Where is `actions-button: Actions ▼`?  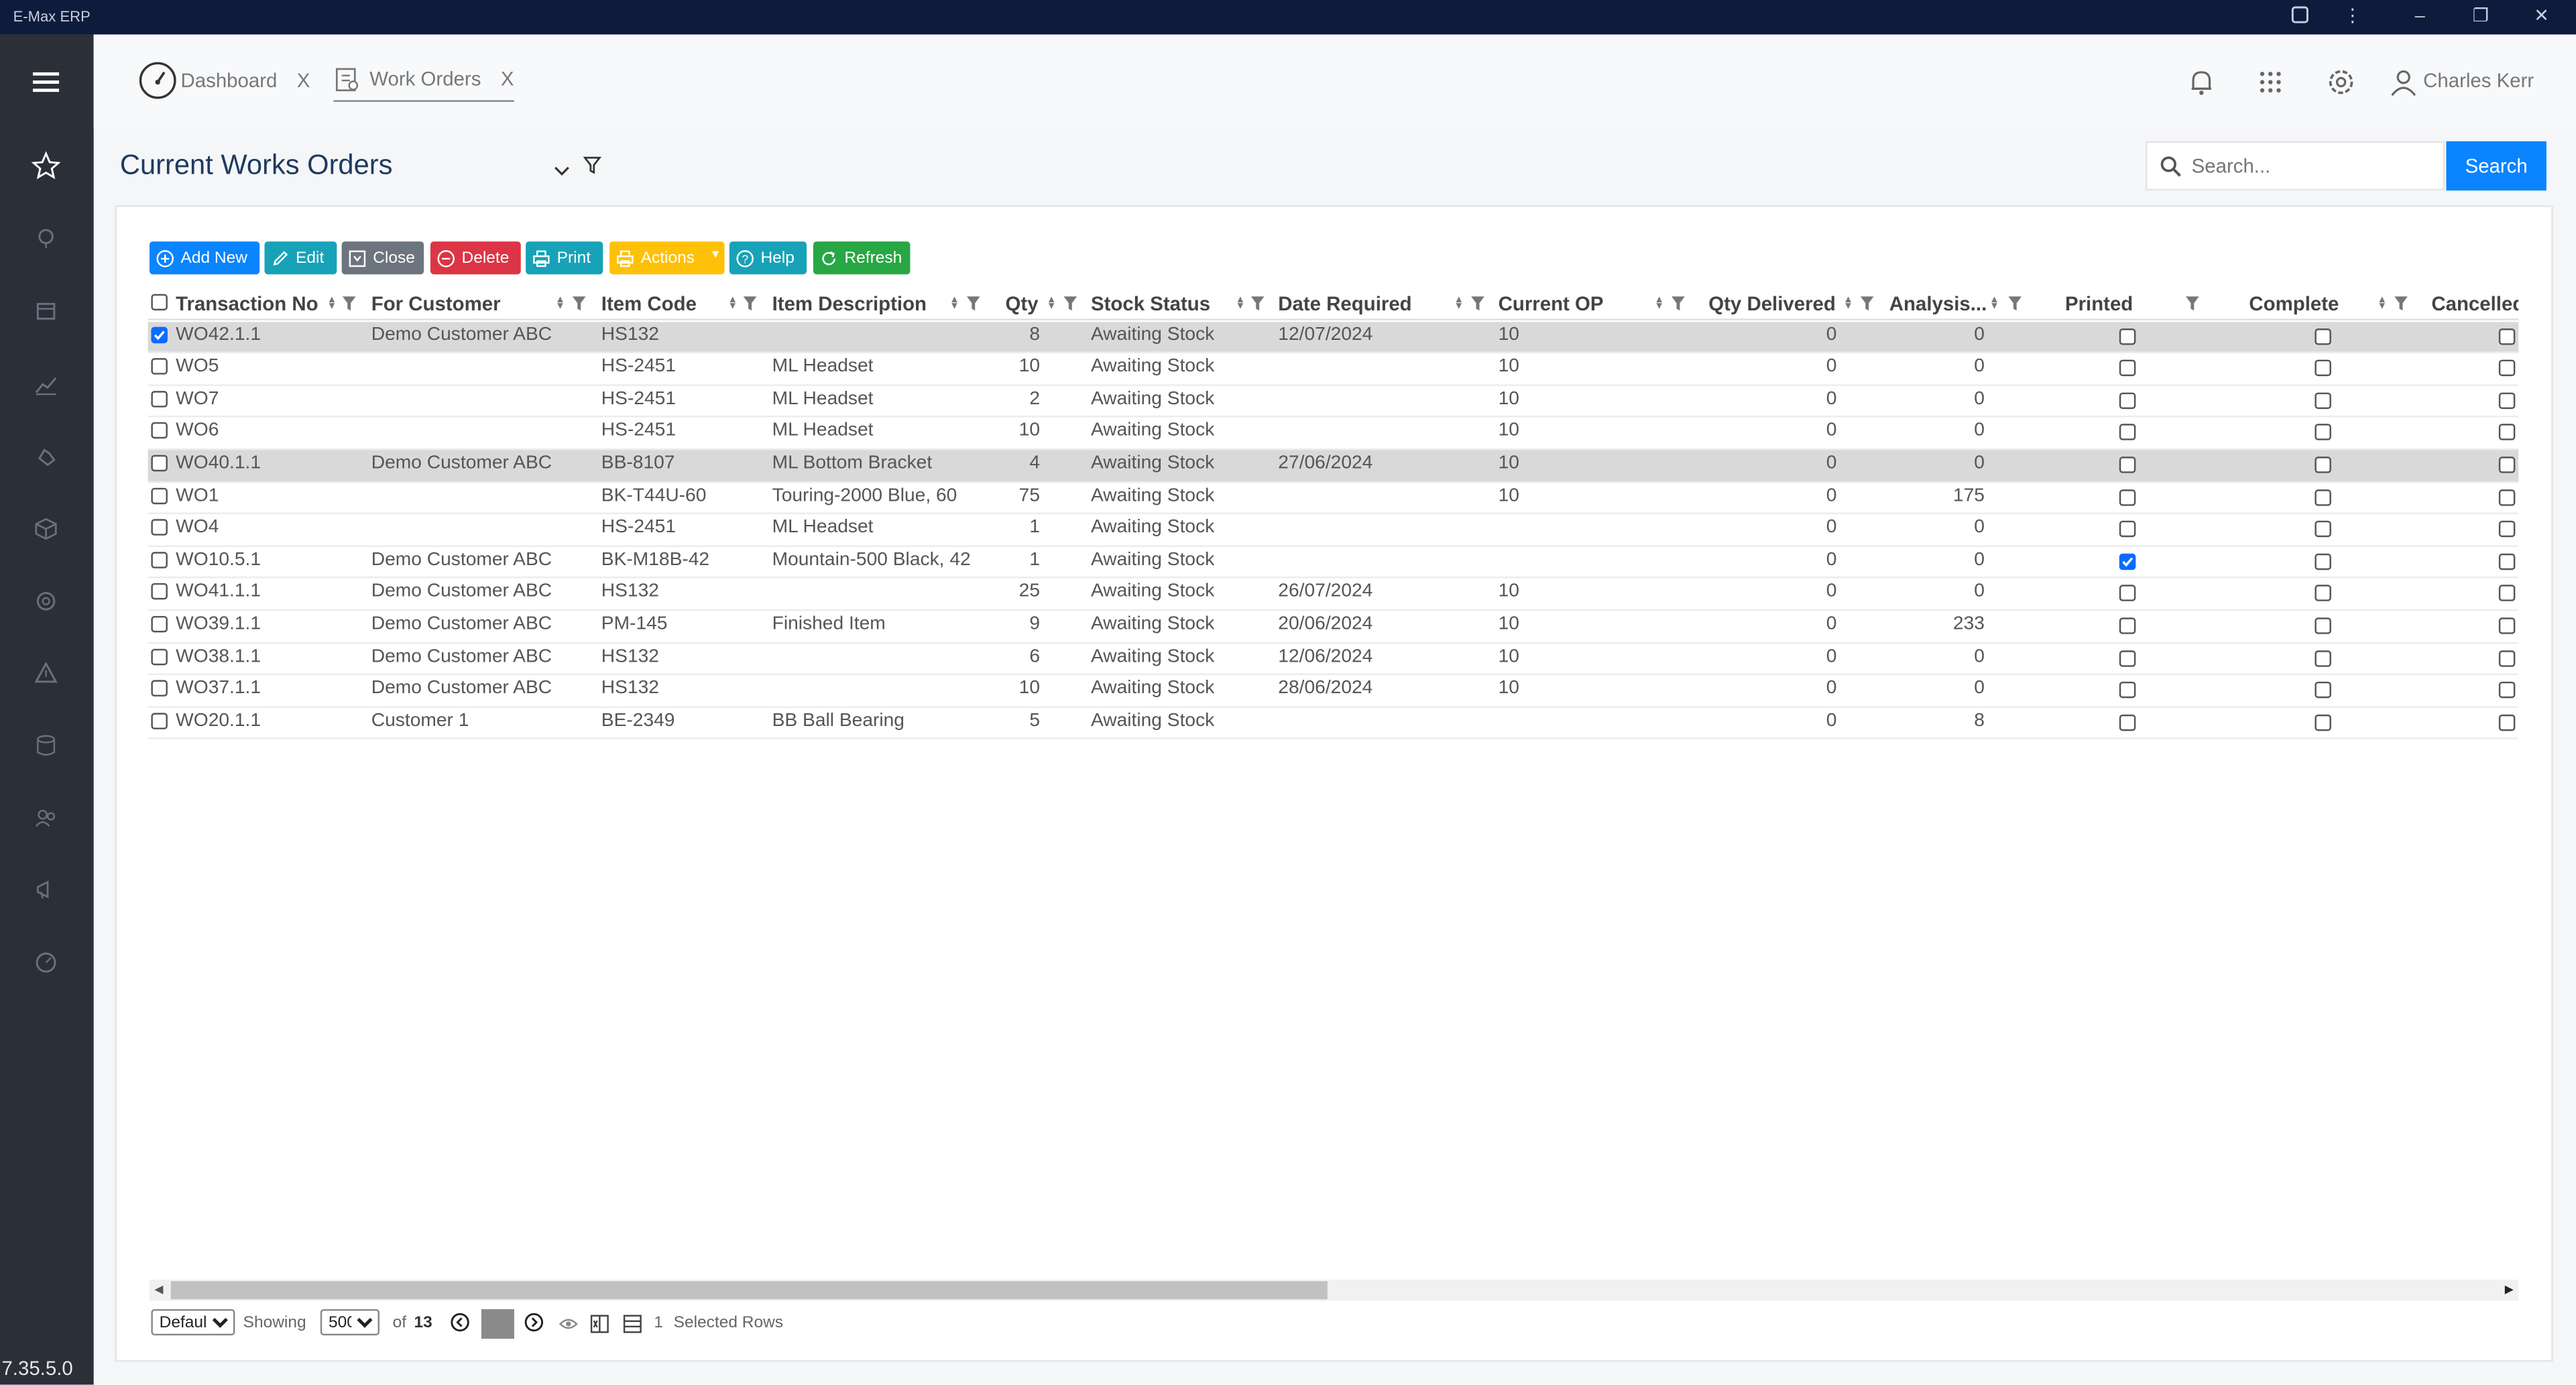 actions-button: Actions ▼ is located at coordinates (667, 258).